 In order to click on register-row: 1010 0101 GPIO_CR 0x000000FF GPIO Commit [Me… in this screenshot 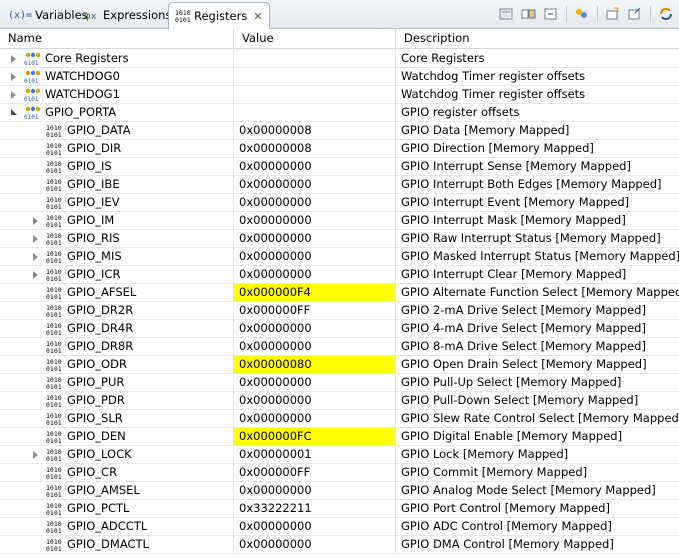, I will do `click(339, 473)`.